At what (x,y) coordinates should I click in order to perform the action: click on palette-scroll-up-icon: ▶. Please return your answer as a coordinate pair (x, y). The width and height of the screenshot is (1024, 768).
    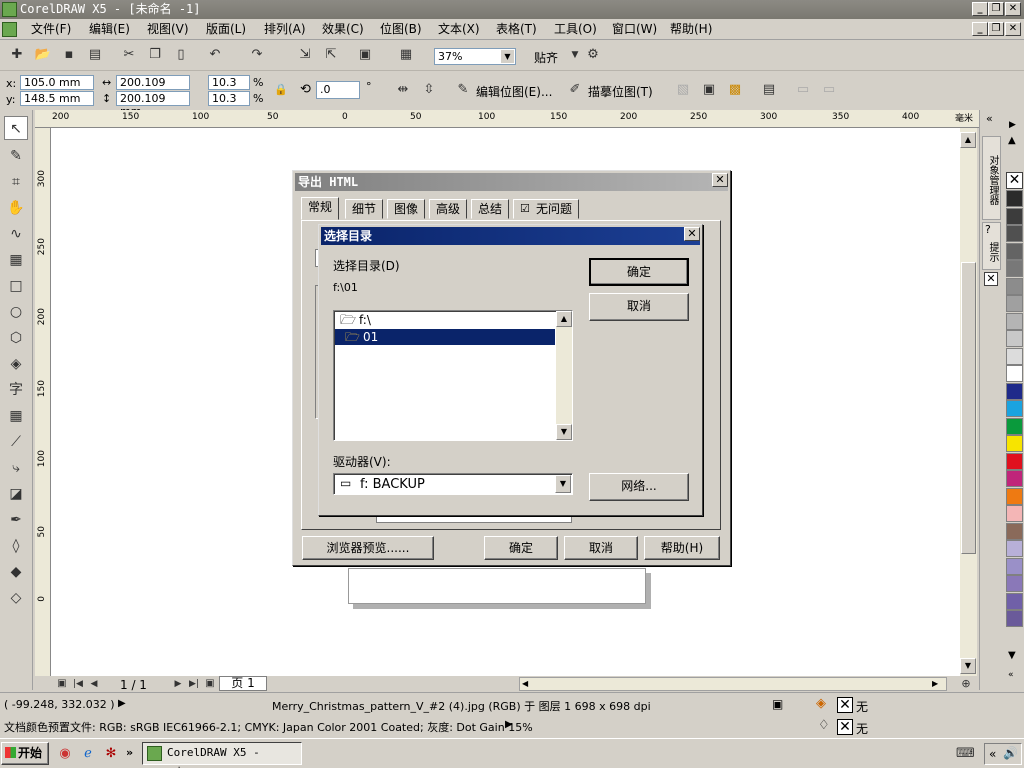
    Looking at the image, I should click on (1012, 125).